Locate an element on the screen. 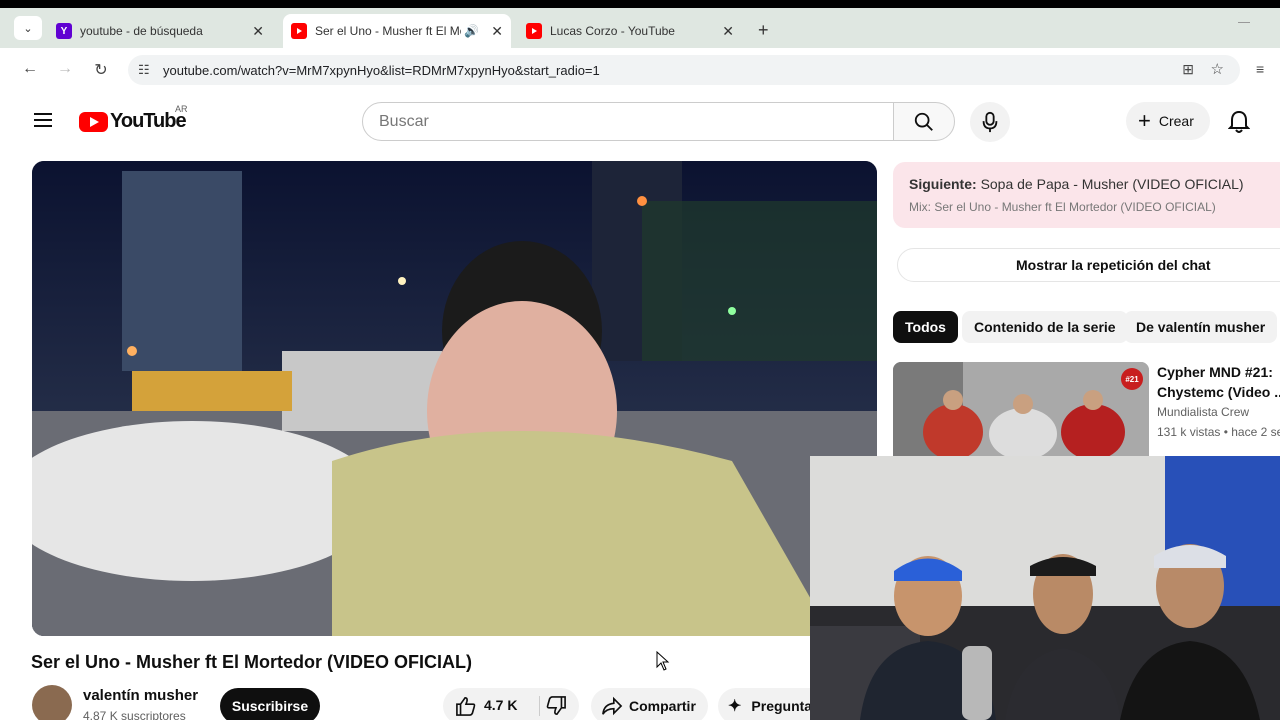 Image resolution: width=1280 pixels, height=720 pixels. install-app-icon: ⊞ is located at coordinates (1188, 69).